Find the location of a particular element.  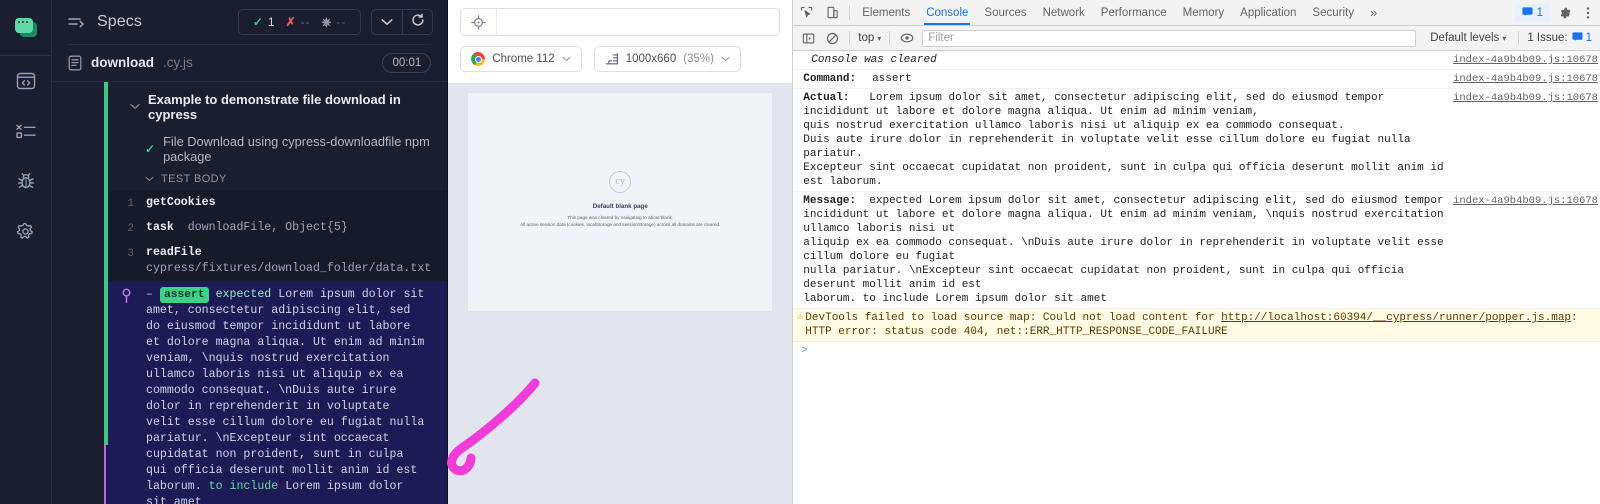

tab-application: Application is located at coordinates (1268, 12).